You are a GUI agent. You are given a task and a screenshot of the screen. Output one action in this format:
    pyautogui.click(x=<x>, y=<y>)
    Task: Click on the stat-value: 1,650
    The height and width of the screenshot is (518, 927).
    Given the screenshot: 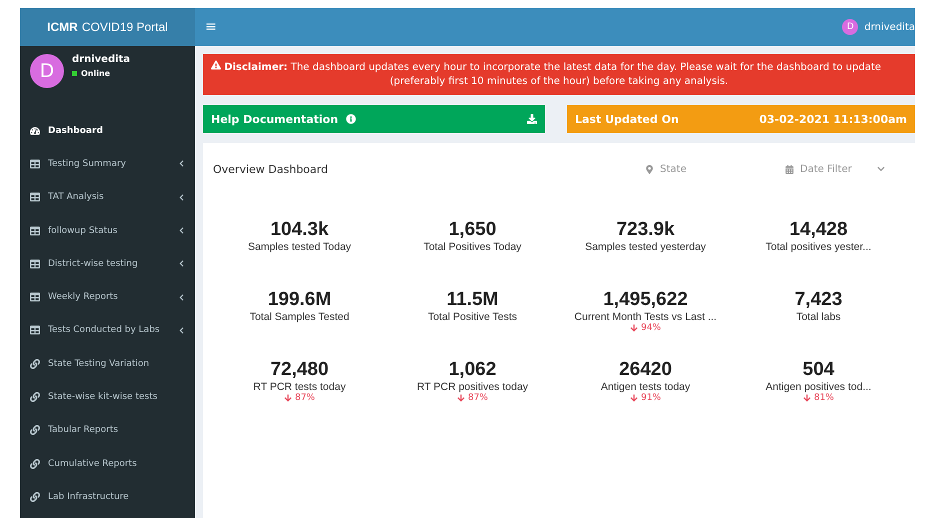 What is the action you would take?
    pyautogui.click(x=472, y=230)
    